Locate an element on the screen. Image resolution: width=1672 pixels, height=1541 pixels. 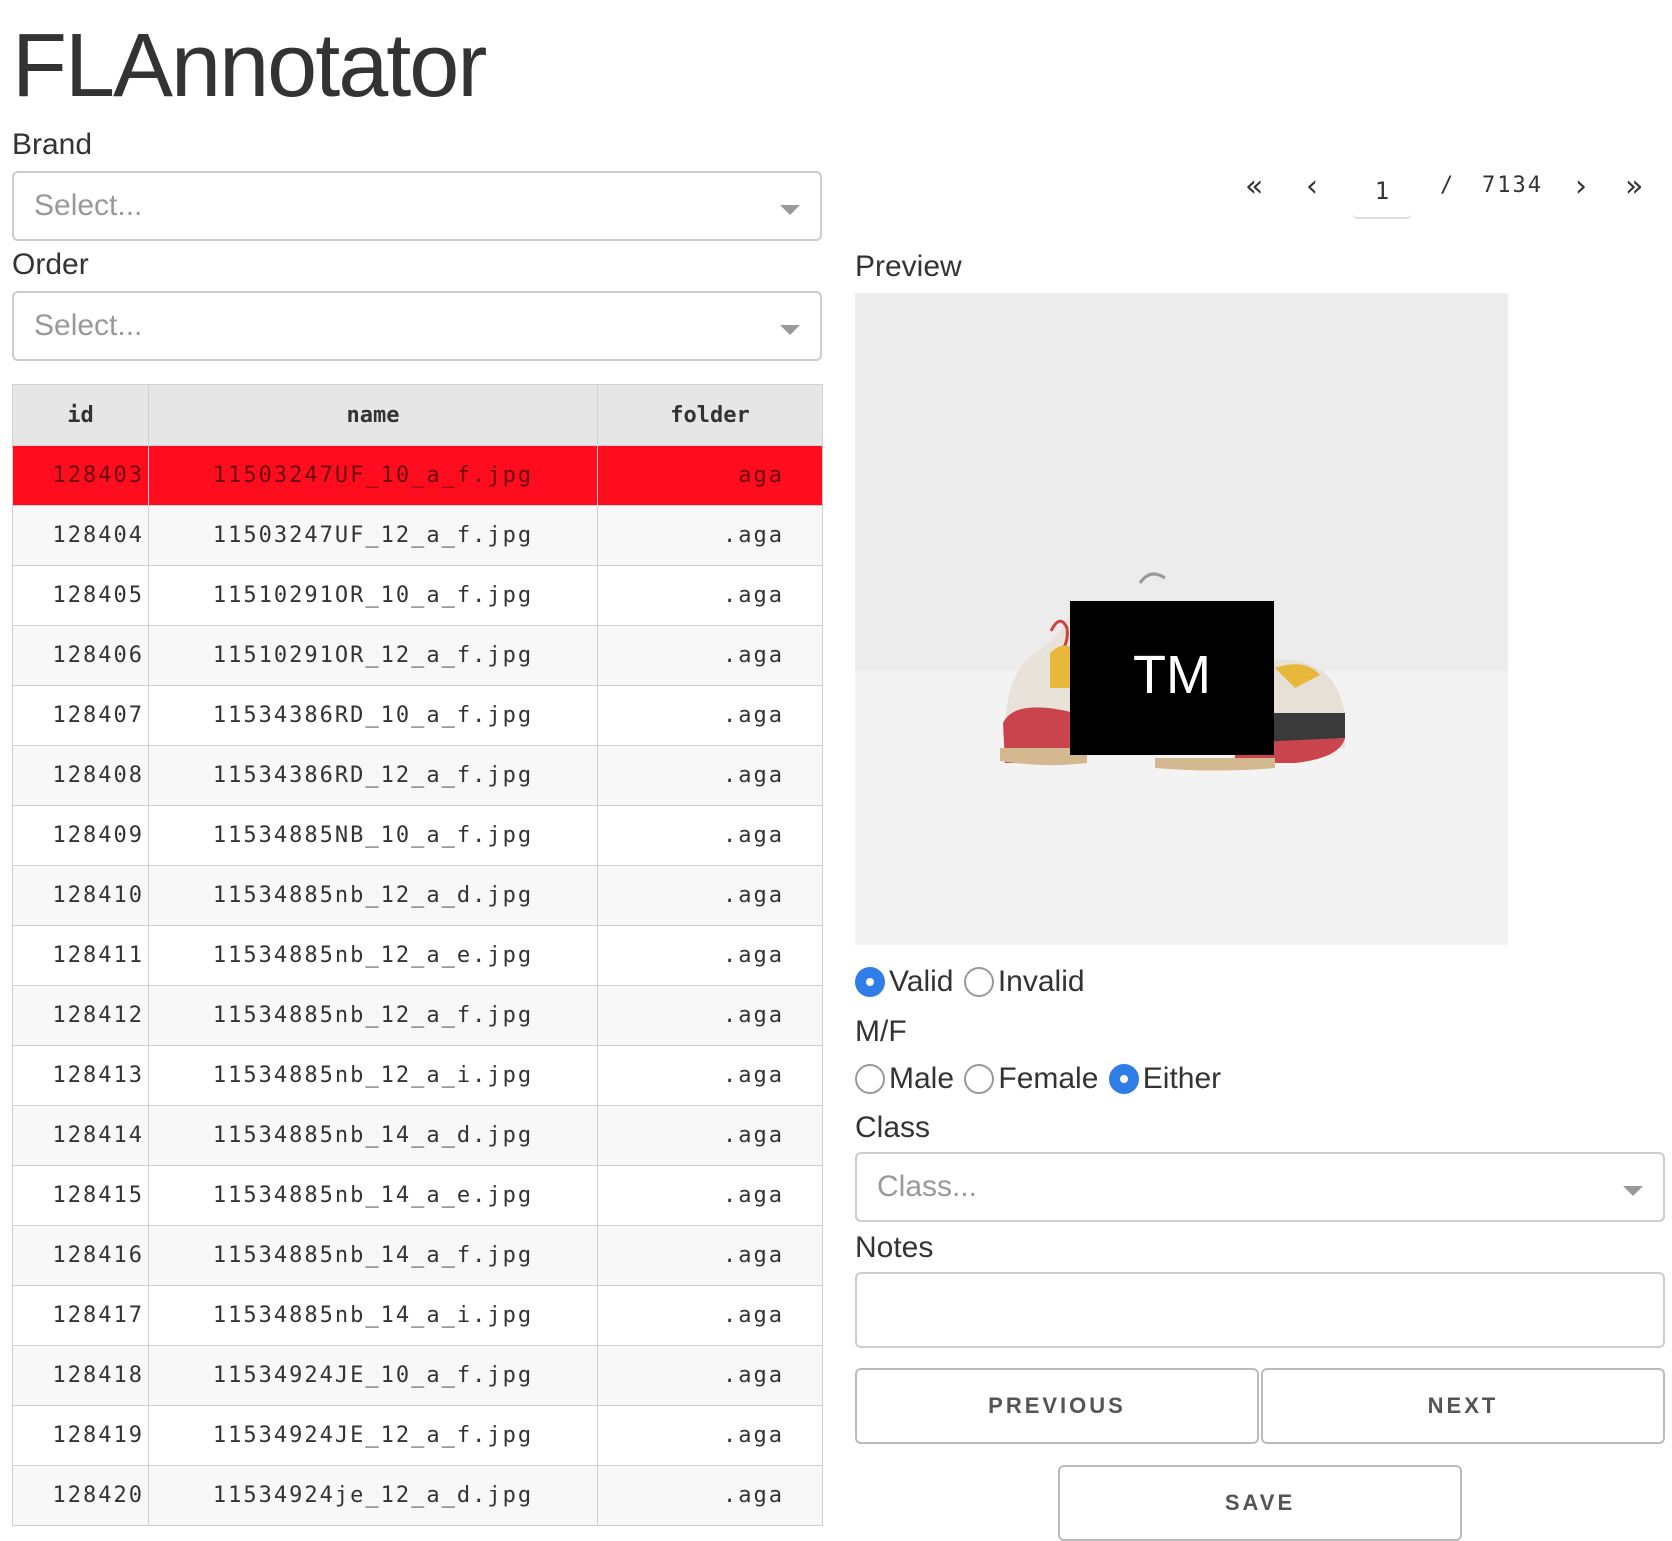
table-row: 128420 11534924je_12_a_d.jpg .aga is located at coordinates (417, 1495).